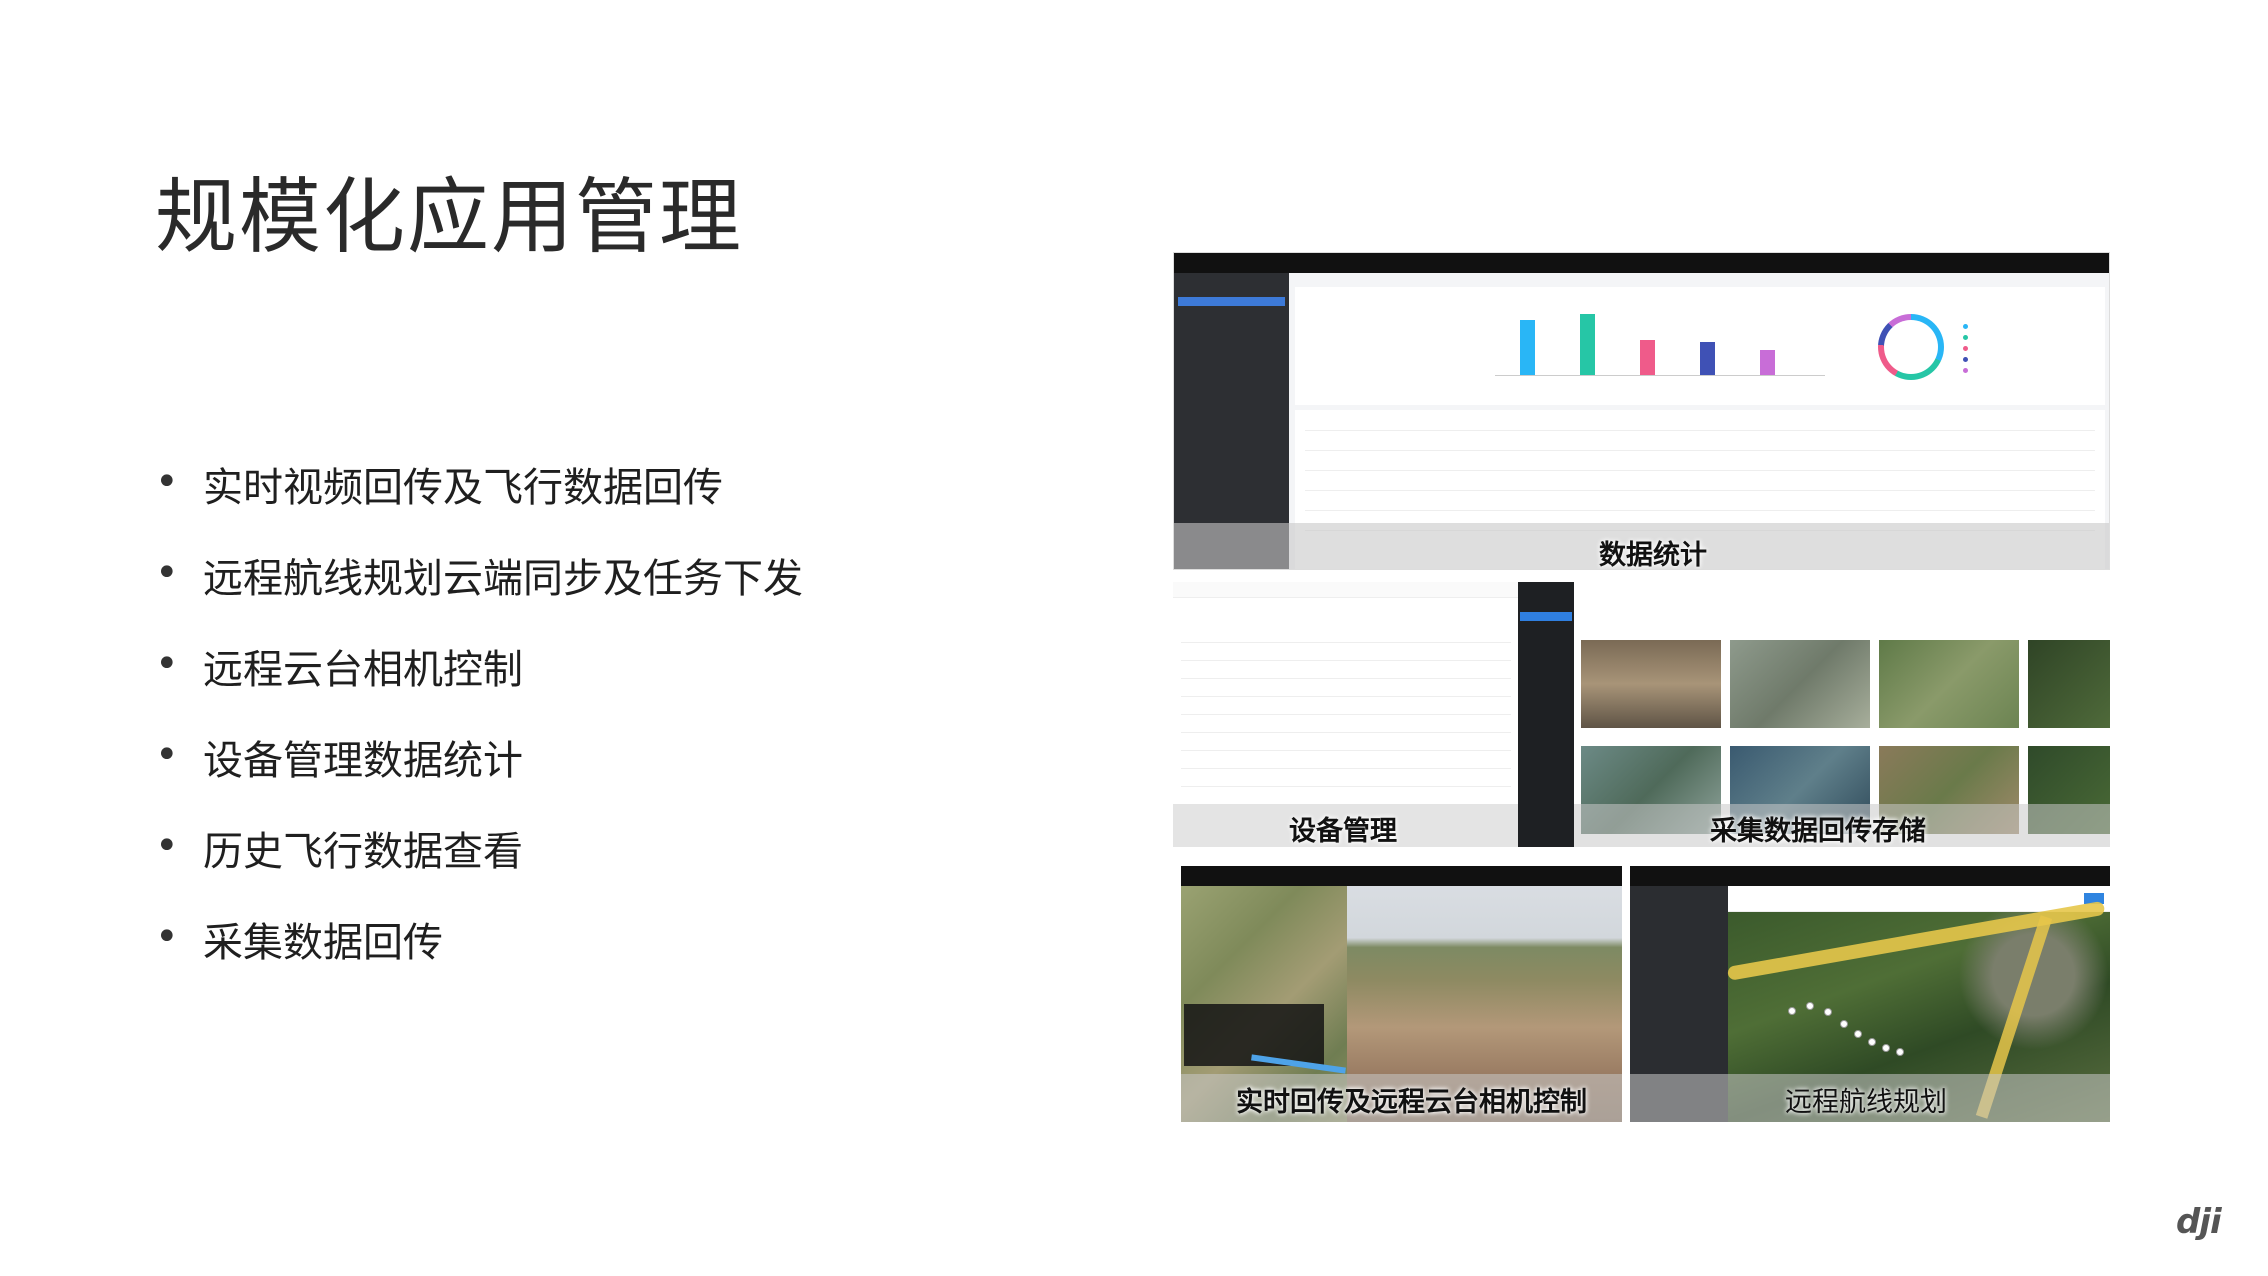 This screenshot has width=2268, height=1276. I want to click on caption-device-management: 设备管理, so click(1343, 831).